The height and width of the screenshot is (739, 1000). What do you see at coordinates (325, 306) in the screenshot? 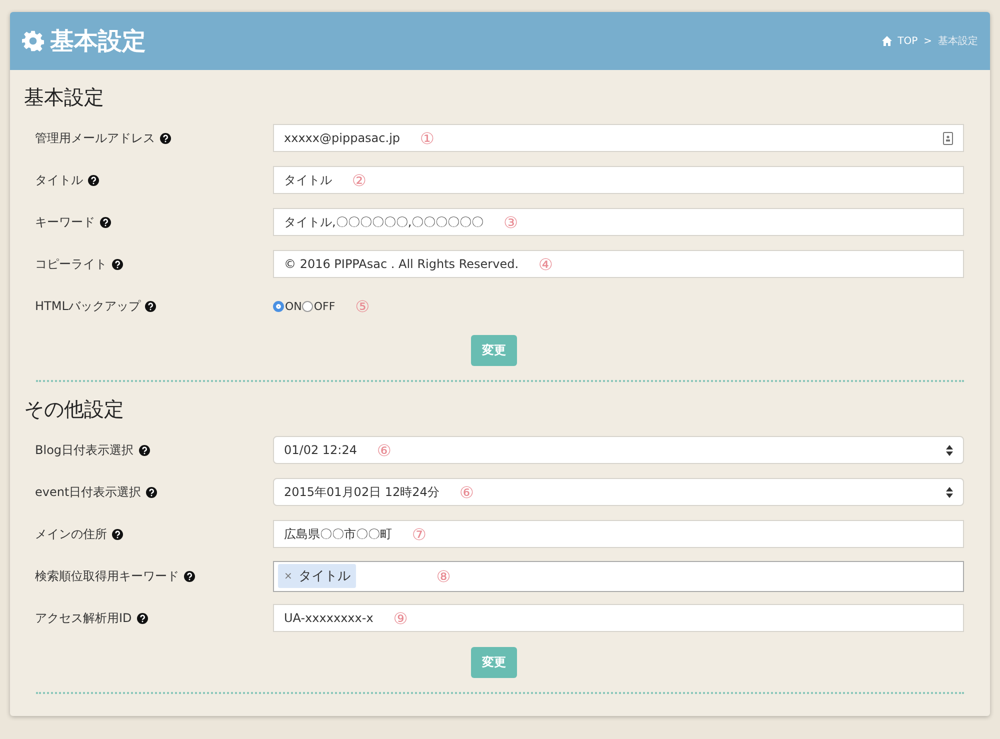
I see `radio-label: OFF` at bounding box center [325, 306].